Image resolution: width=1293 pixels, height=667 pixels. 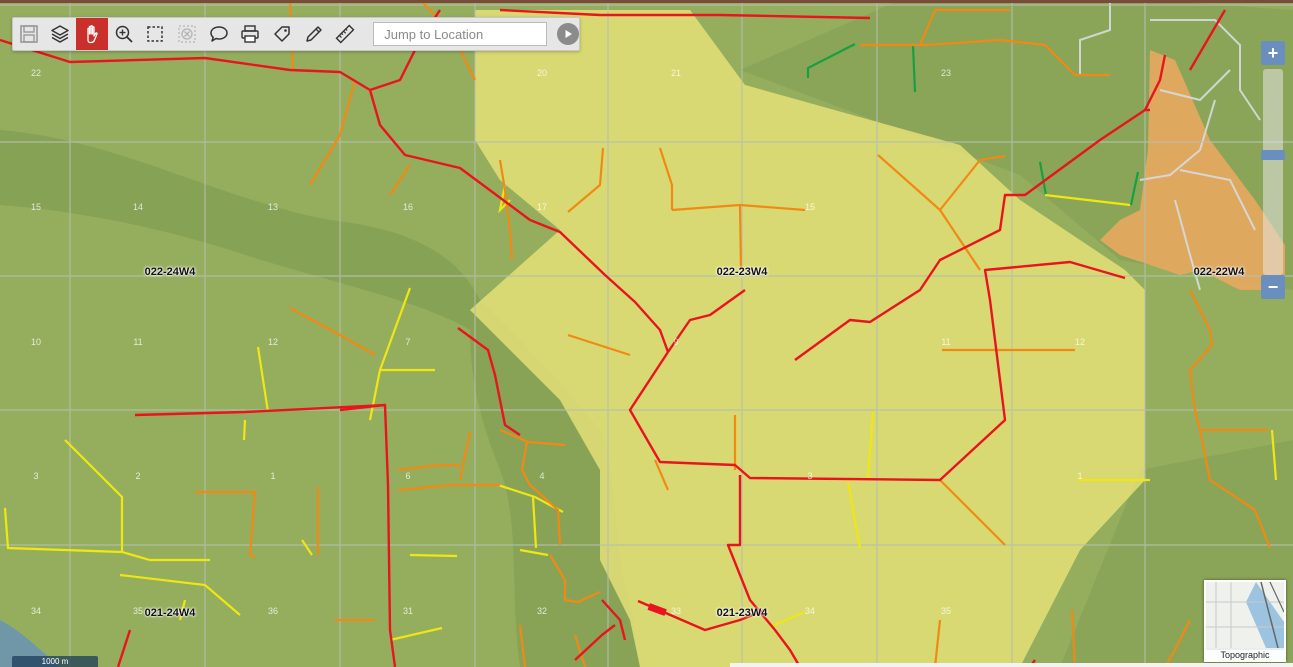 I want to click on zoom-slider-track, so click(x=1273, y=172).